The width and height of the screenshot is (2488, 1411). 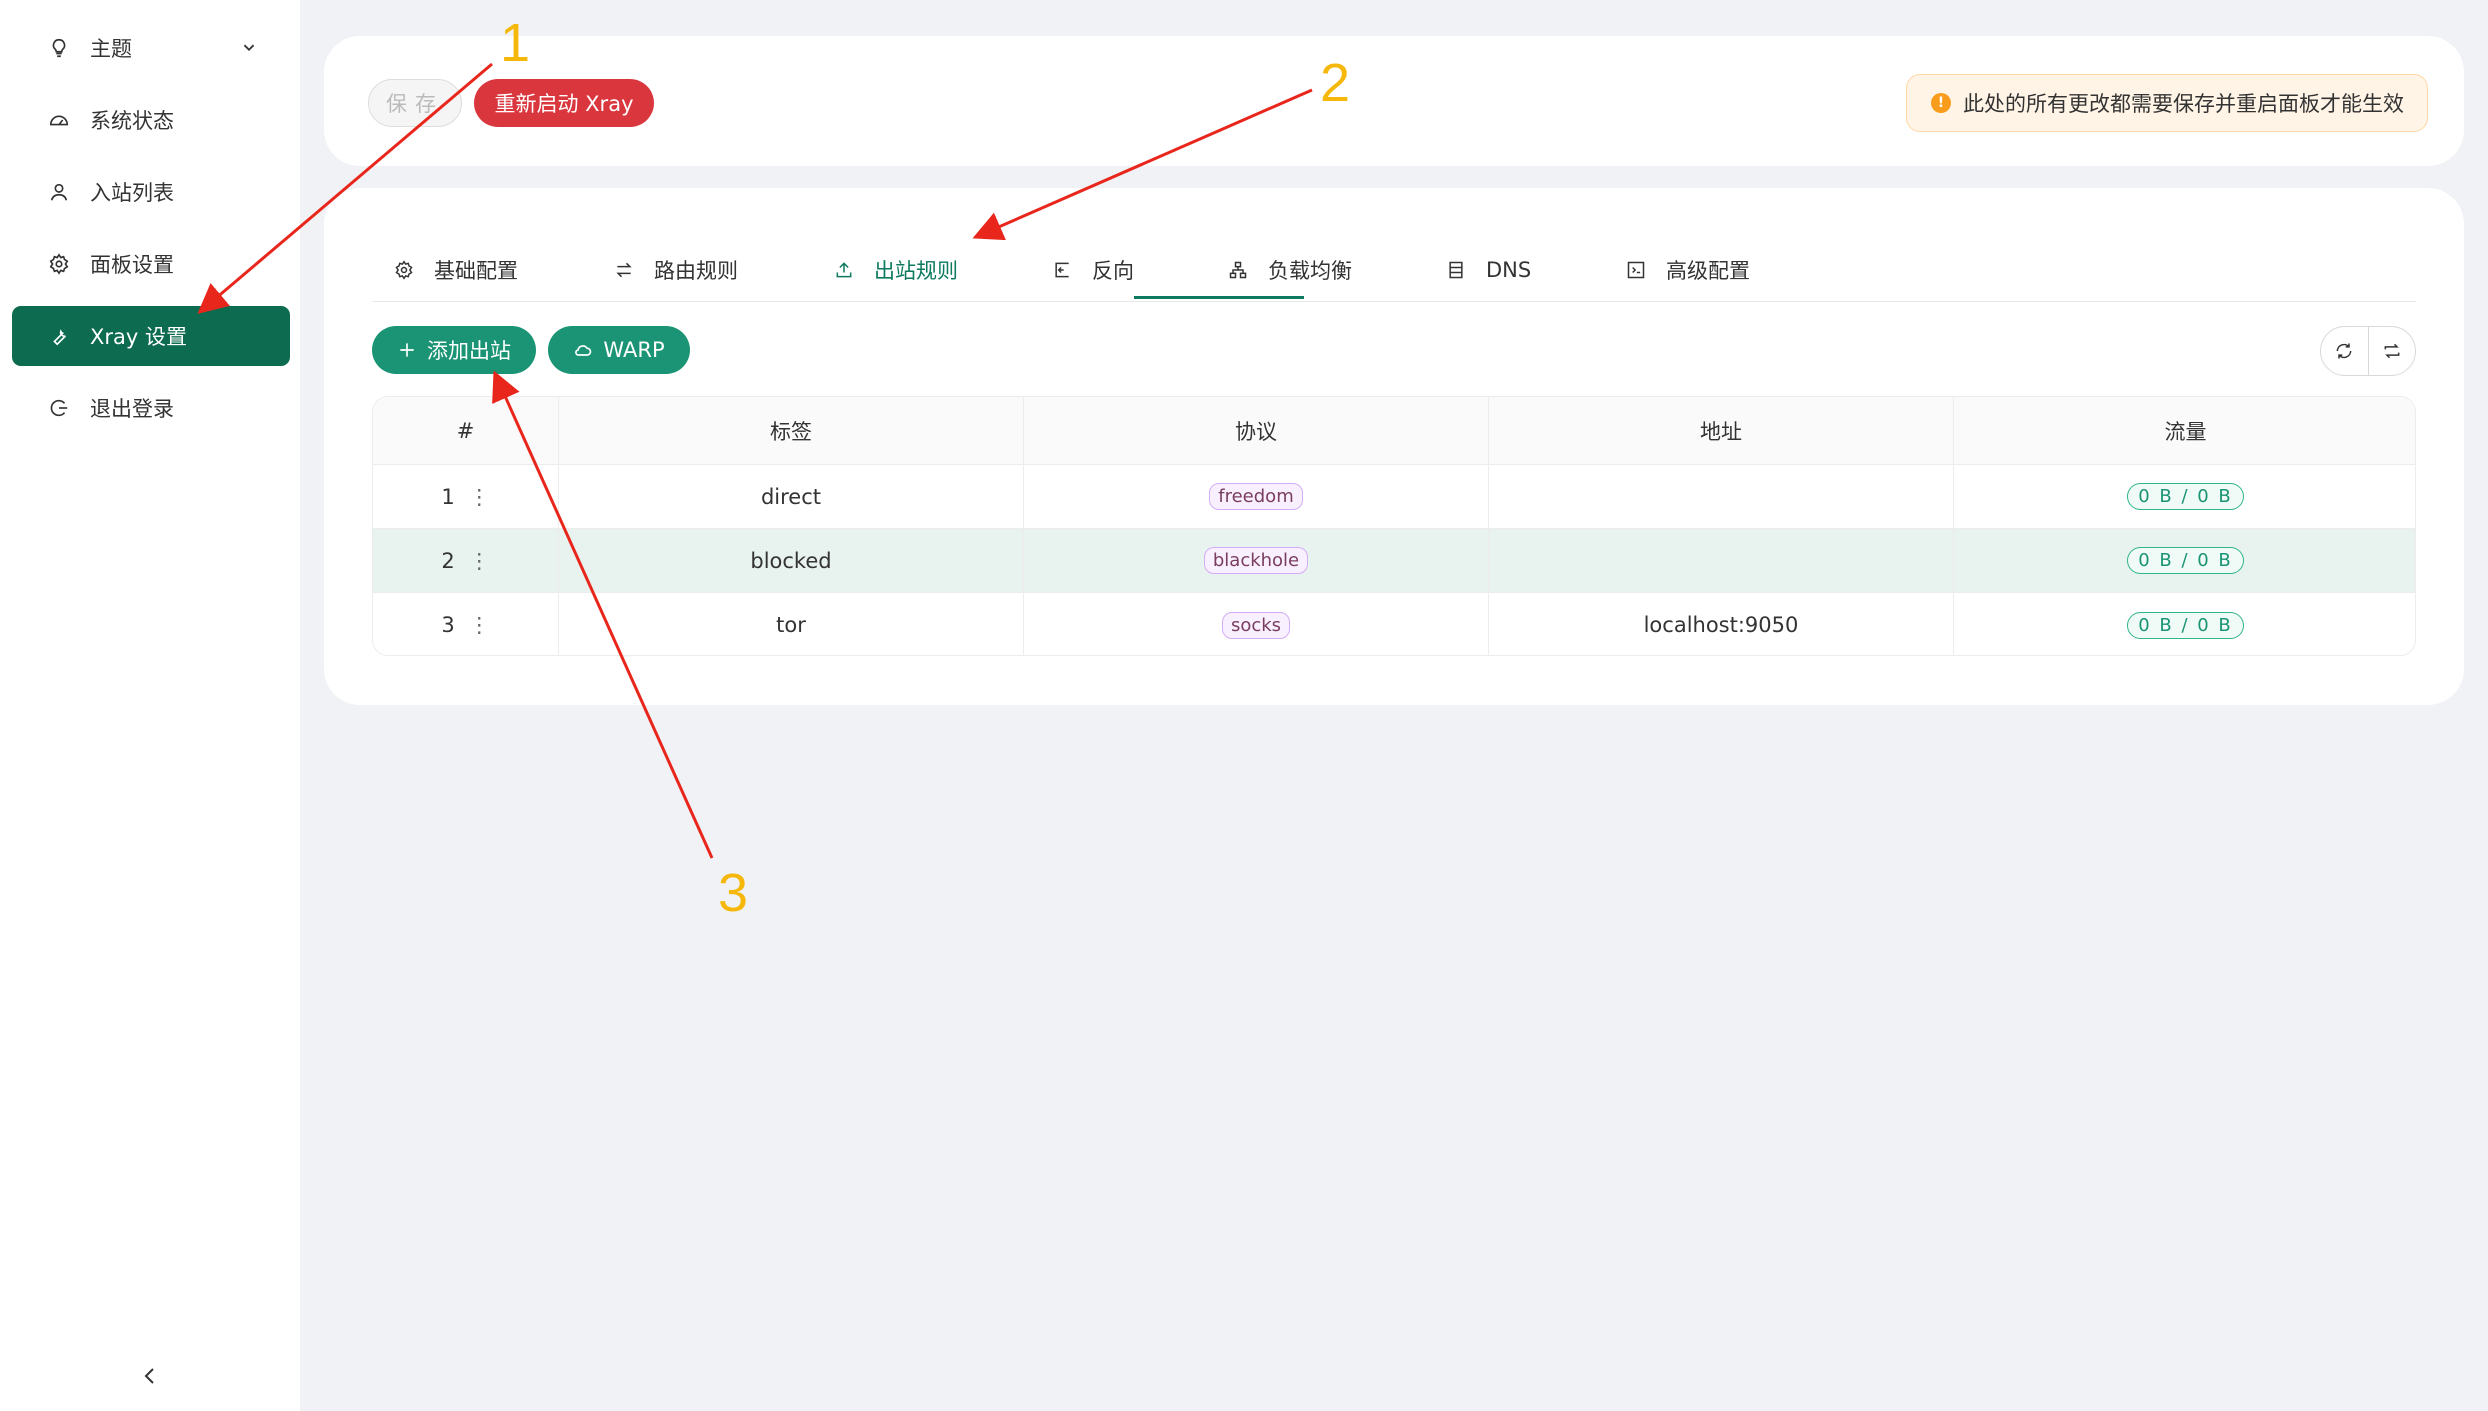 I want to click on add-outbound-button: 添加出站, so click(x=454, y=350).